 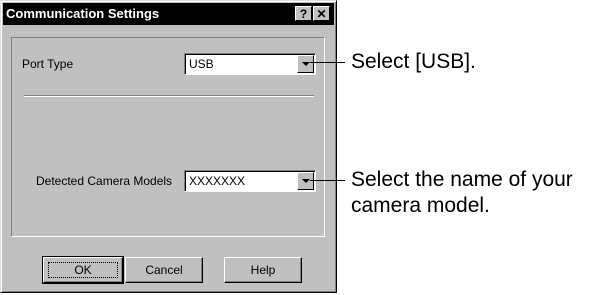 What do you see at coordinates (462, 179) in the screenshot?
I see `callout-model-line1: Select the name of your` at bounding box center [462, 179].